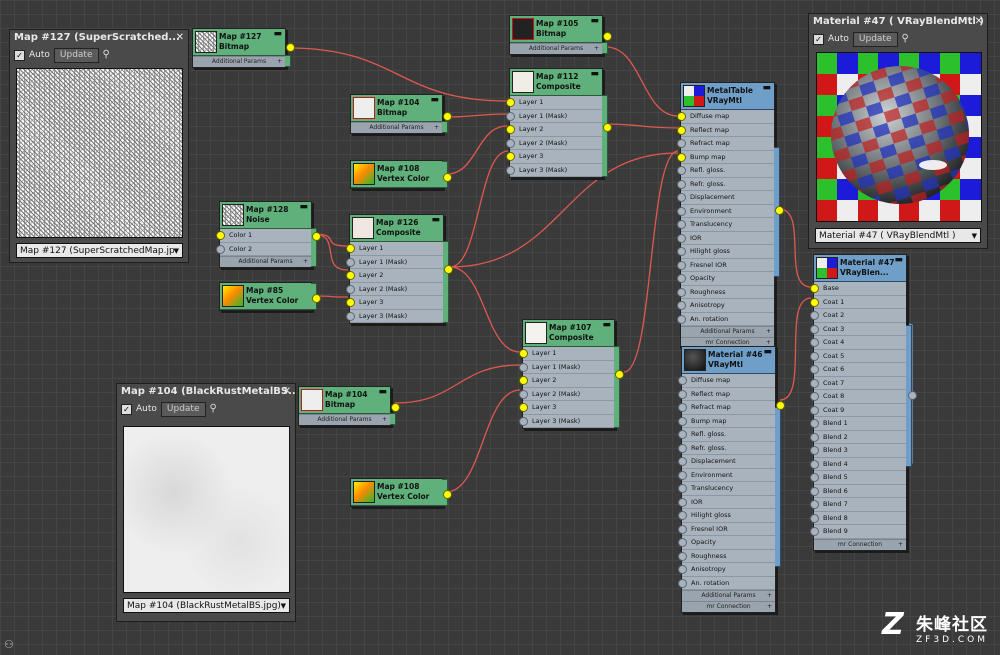 This screenshot has width=1000, height=655. Describe the element at coordinates (858, 329) in the screenshot. I see `input-slot: Coat 3` at that location.